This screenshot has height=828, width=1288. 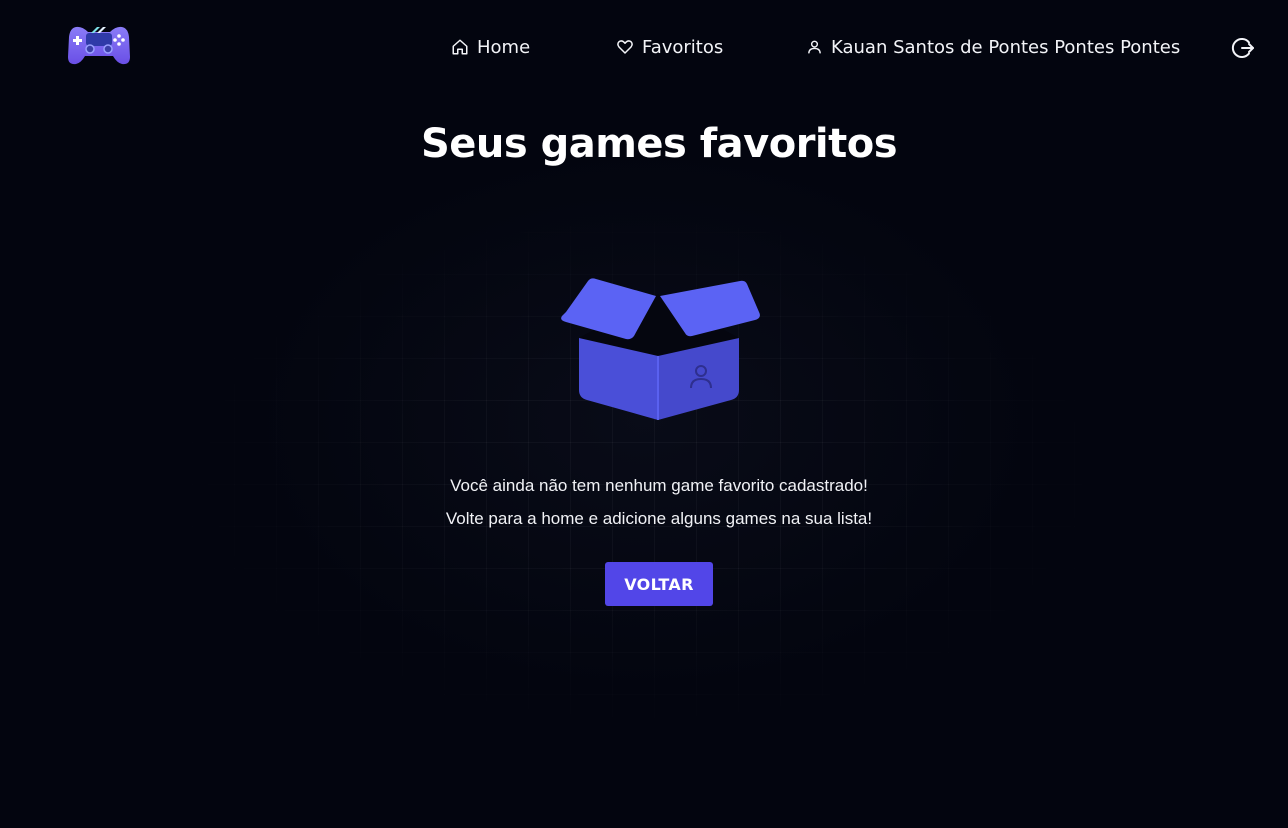 What do you see at coordinates (660, 349) in the screenshot?
I see `open-box-icon` at bounding box center [660, 349].